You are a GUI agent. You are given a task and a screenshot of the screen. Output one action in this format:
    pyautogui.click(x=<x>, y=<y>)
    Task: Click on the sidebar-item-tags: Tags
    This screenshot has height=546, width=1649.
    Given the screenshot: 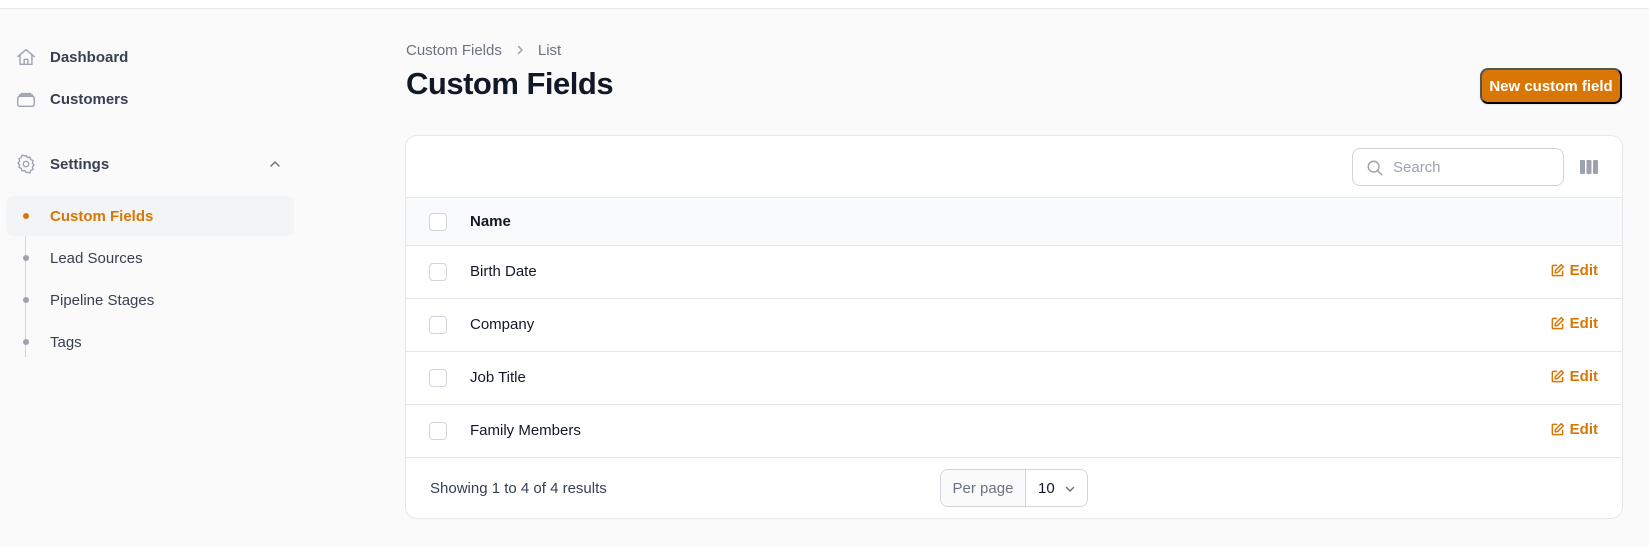 What is the action you would take?
    pyautogui.click(x=150, y=342)
    